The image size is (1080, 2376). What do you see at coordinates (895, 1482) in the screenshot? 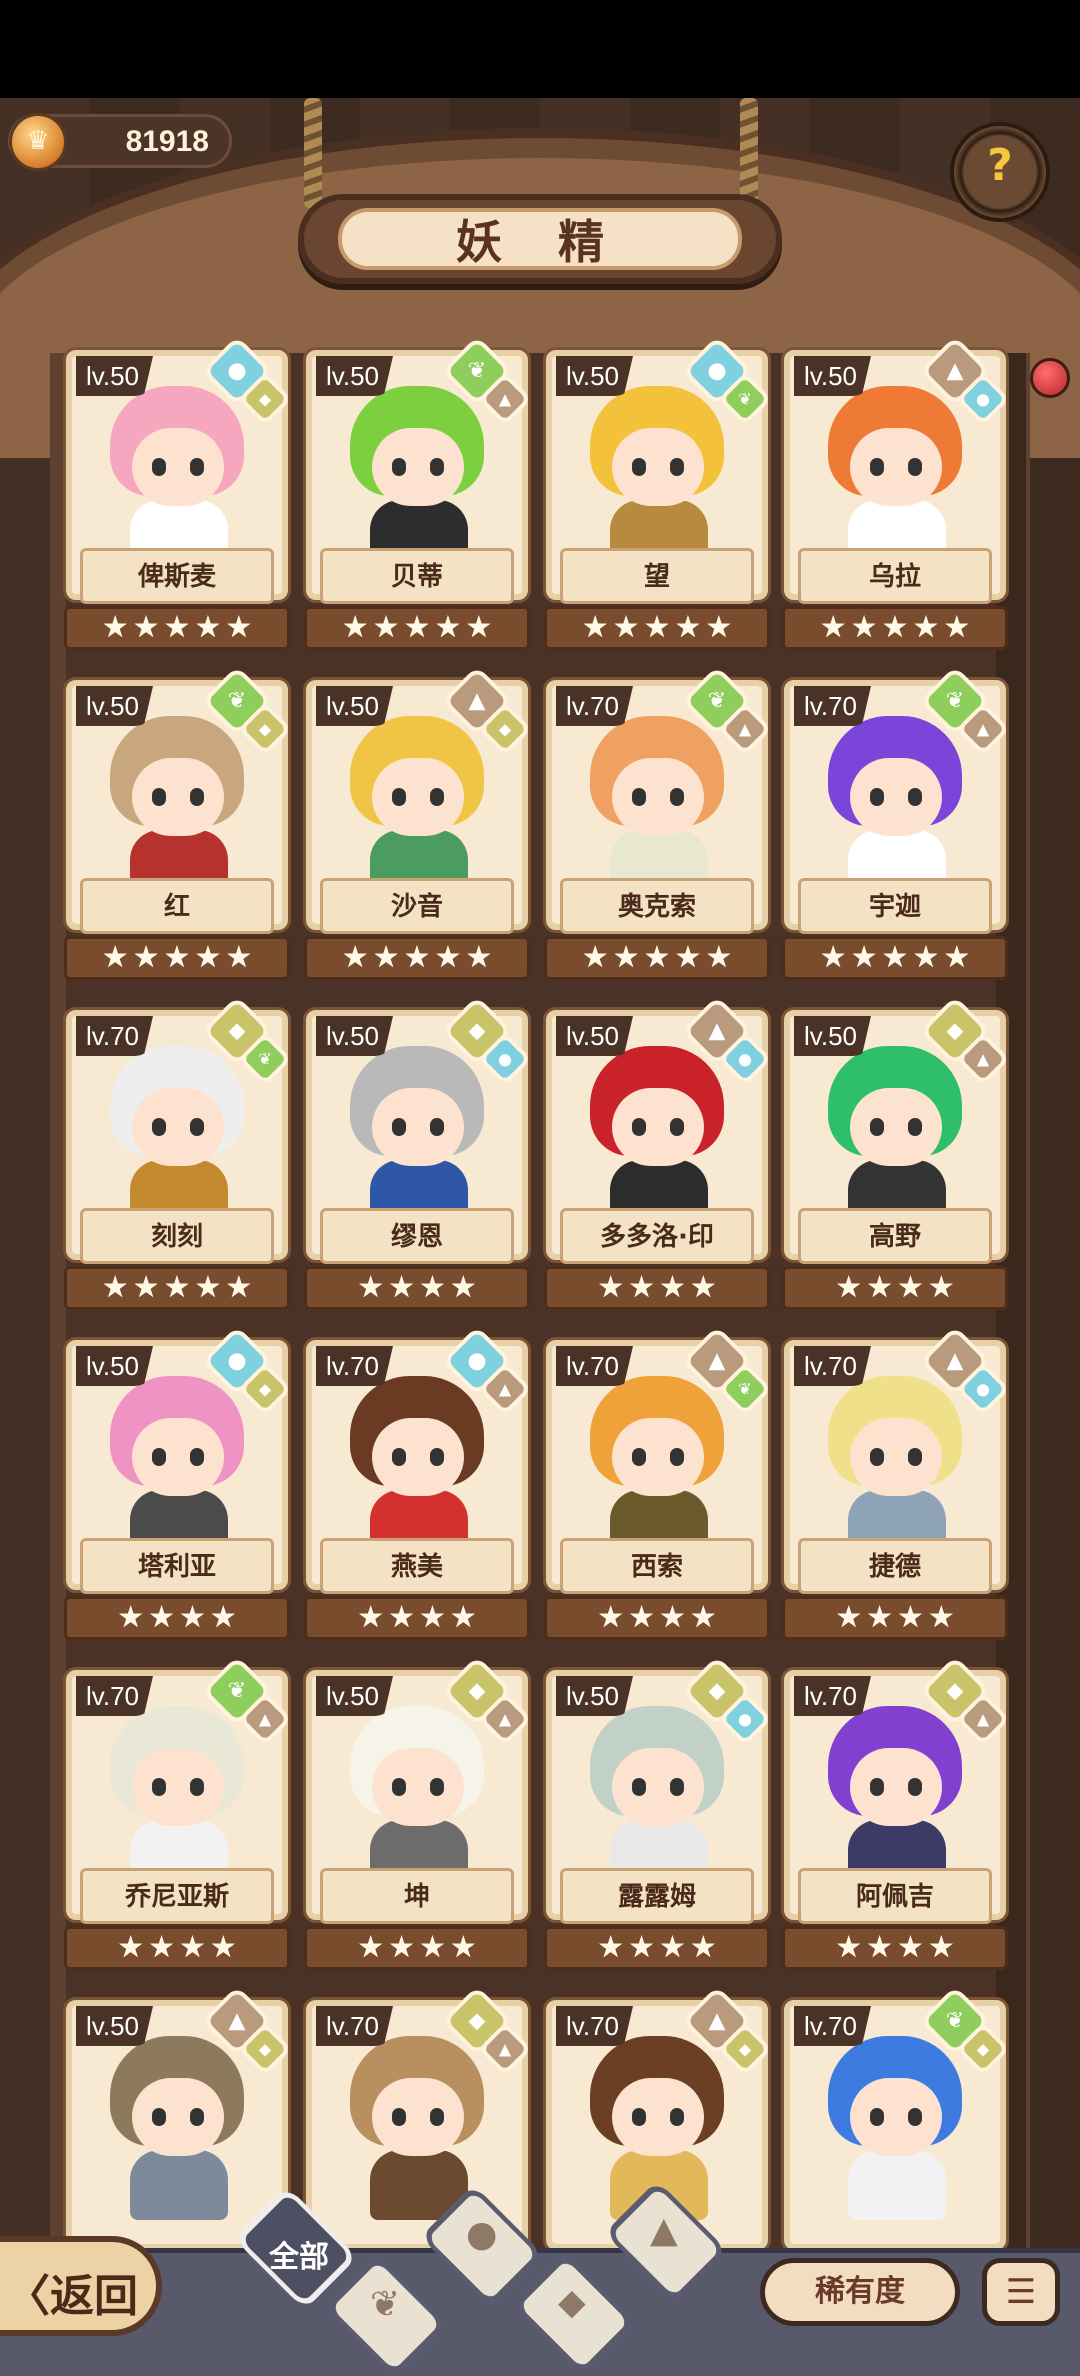
I see `fairy-card: lv.70 ▲ ● 捷德 ★ ★ ★ ★` at bounding box center [895, 1482].